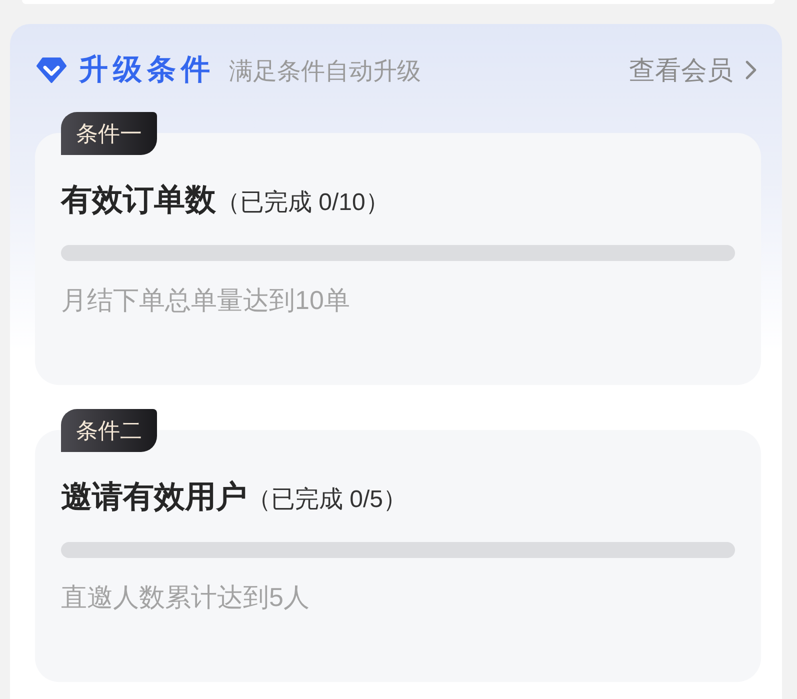 This screenshot has height=699, width=797. Describe the element at coordinates (693, 70) in the screenshot. I see `view-members-link: 查看会员` at that location.